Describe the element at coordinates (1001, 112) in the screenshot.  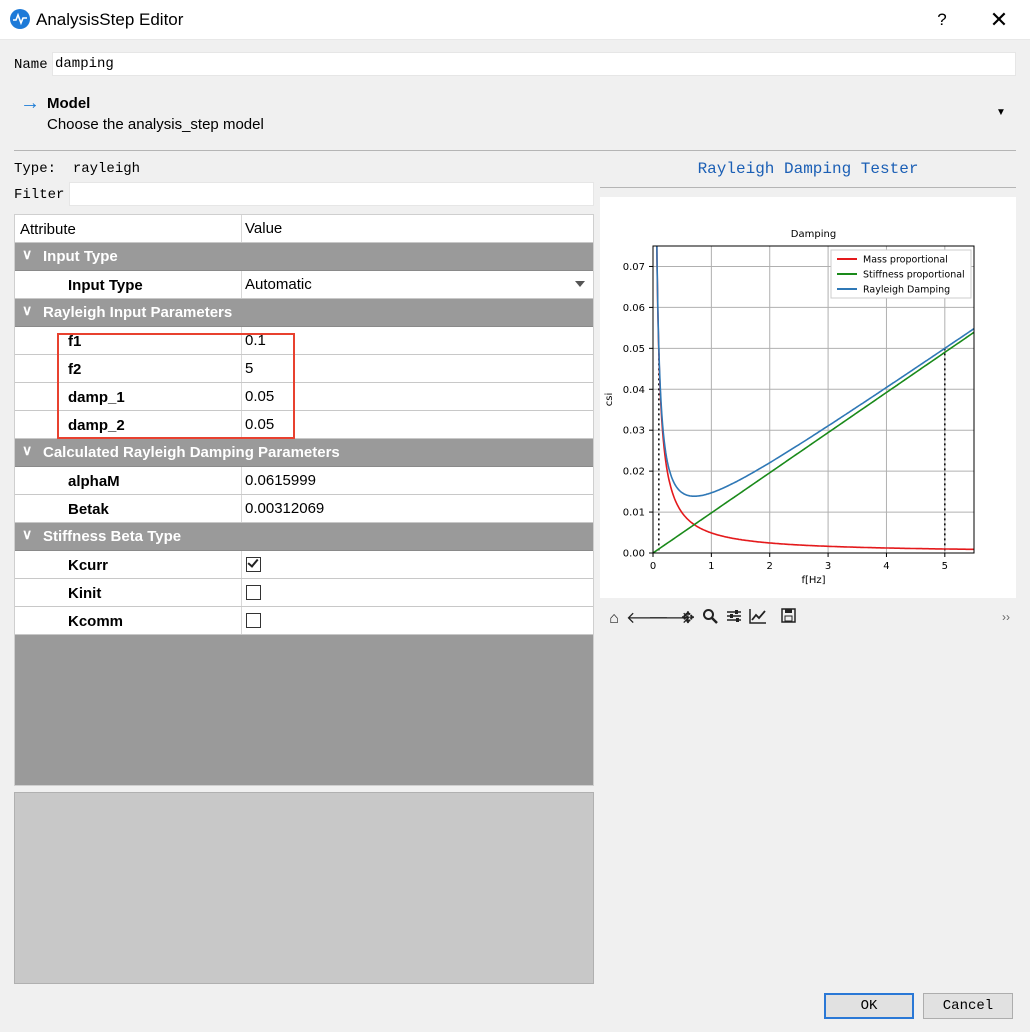
I see `chevron-down-icon: ▼` at that location.